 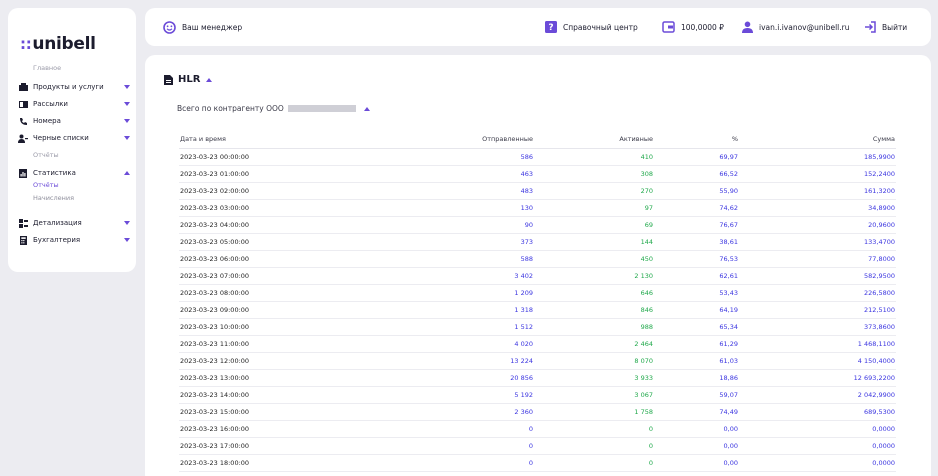 What do you see at coordinates (696, 344) in the screenshot?
I see `cell-percent: 61,29` at bounding box center [696, 344].